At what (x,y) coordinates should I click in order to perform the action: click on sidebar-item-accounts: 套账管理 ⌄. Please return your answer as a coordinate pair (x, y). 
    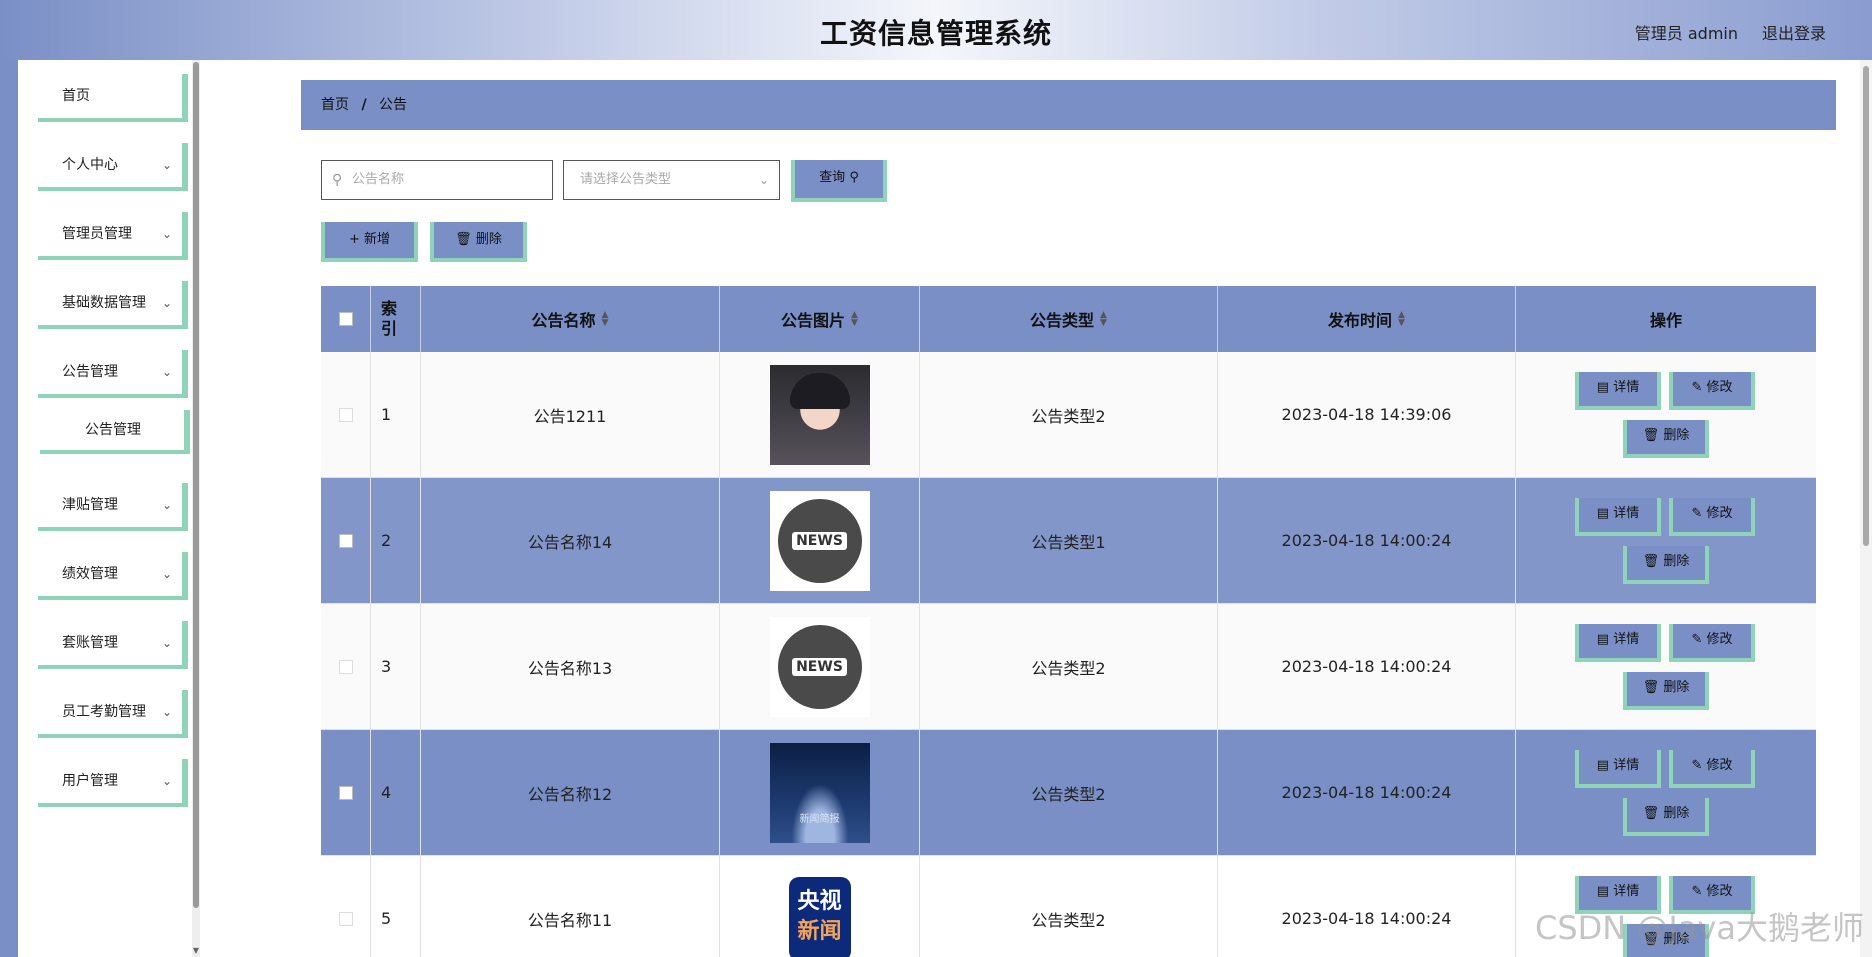
    Looking at the image, I should click on (113, 645).